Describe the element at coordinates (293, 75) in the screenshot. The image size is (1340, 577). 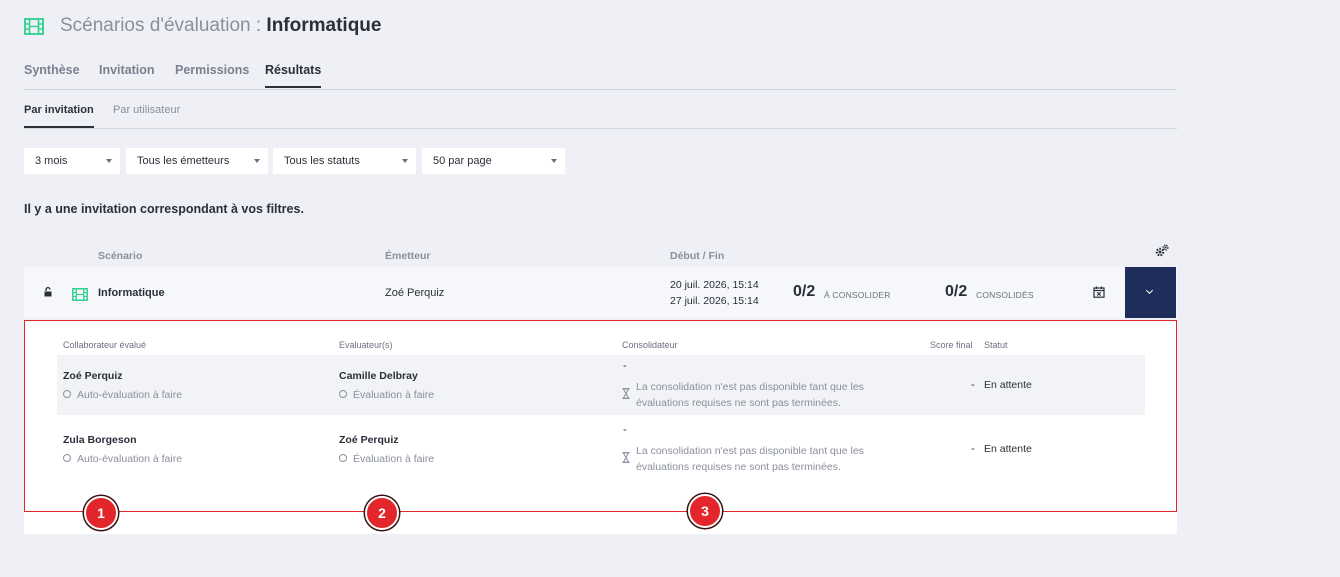
I see `tab-resultats: Résultats` at that location.